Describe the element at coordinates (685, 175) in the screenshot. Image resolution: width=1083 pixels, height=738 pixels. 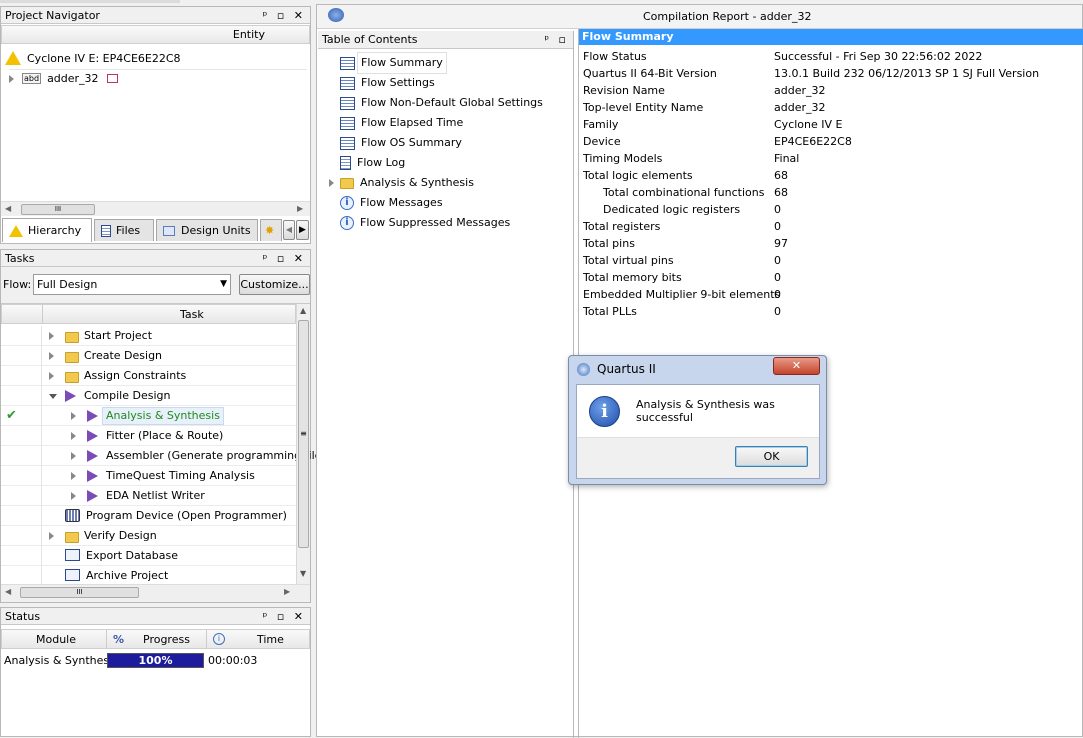
I see `summary-row: Total logic elements 68` at that location.